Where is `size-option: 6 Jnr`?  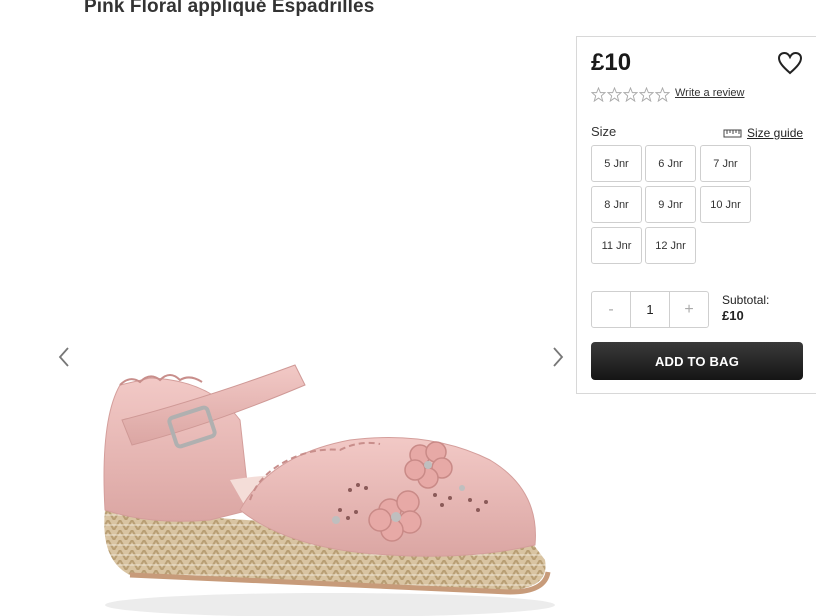 size-option: 6 Jnr is located at coordinates (670, 163).